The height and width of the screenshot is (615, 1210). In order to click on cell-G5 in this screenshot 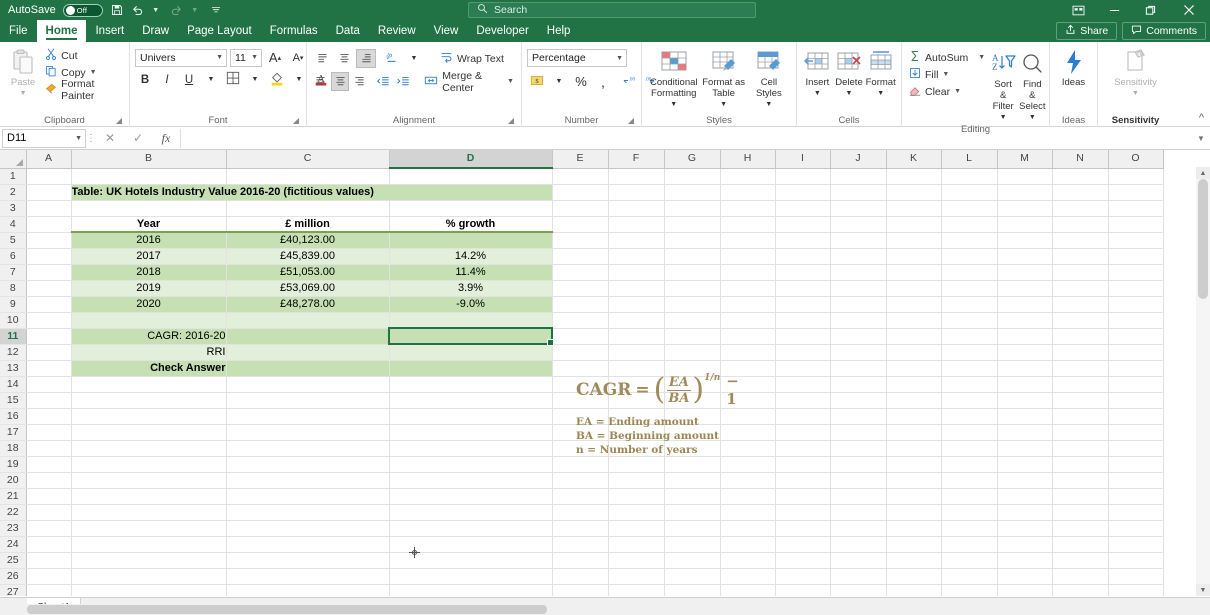, I will do `click(692, 240)`.